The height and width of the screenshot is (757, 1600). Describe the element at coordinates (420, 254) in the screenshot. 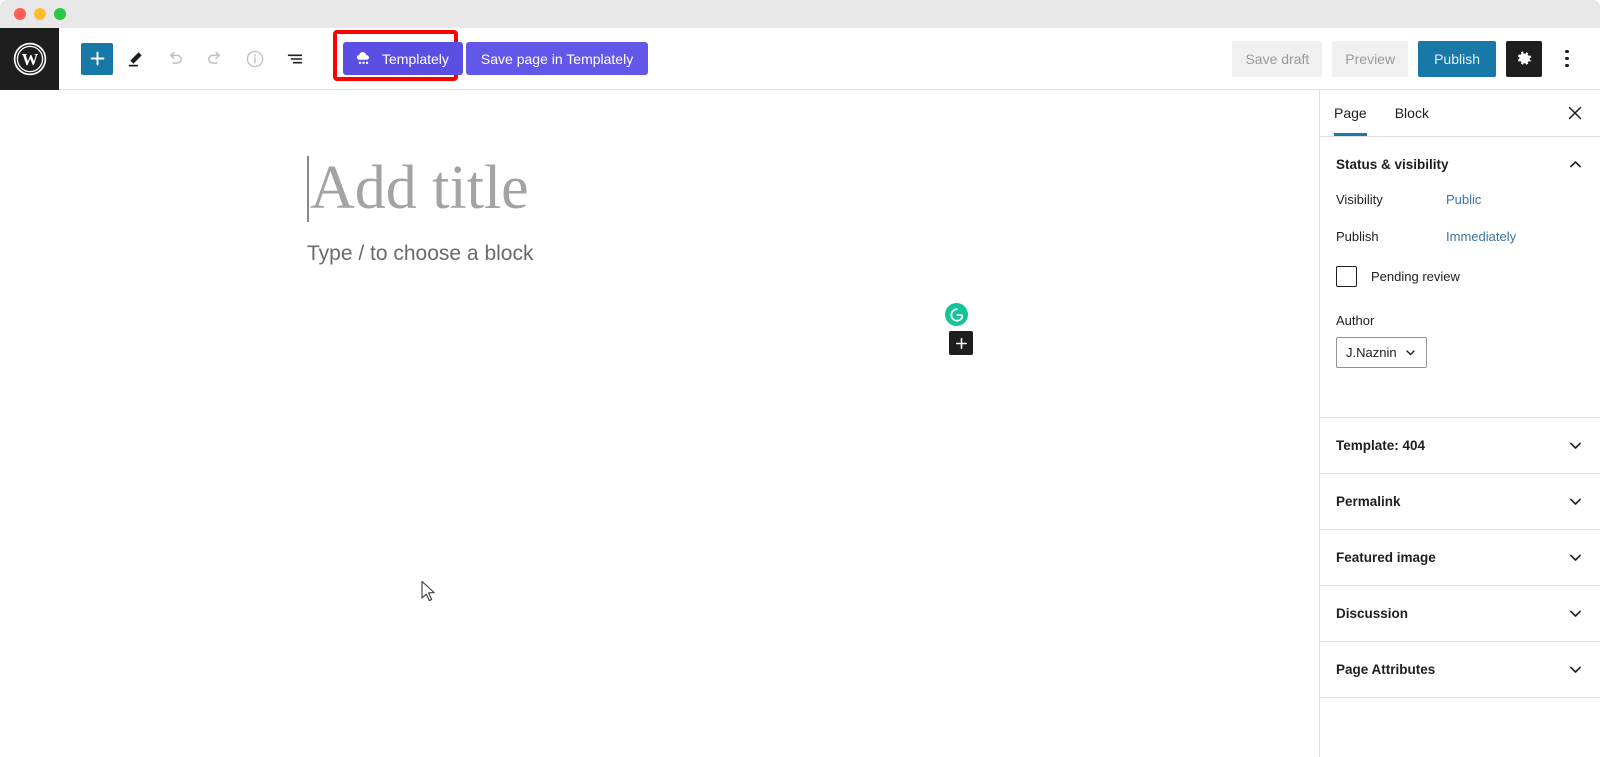

I see `default-block-placeholder: Type / to choose a block` at that location.